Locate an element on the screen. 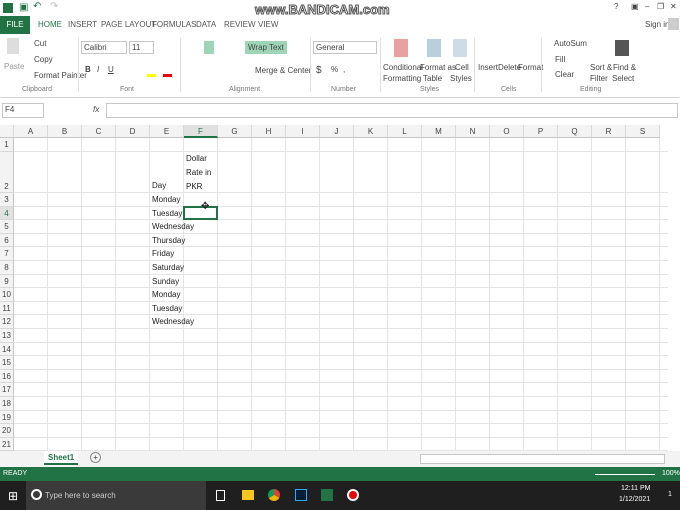  record-icon is located at coordinates (353, 495).